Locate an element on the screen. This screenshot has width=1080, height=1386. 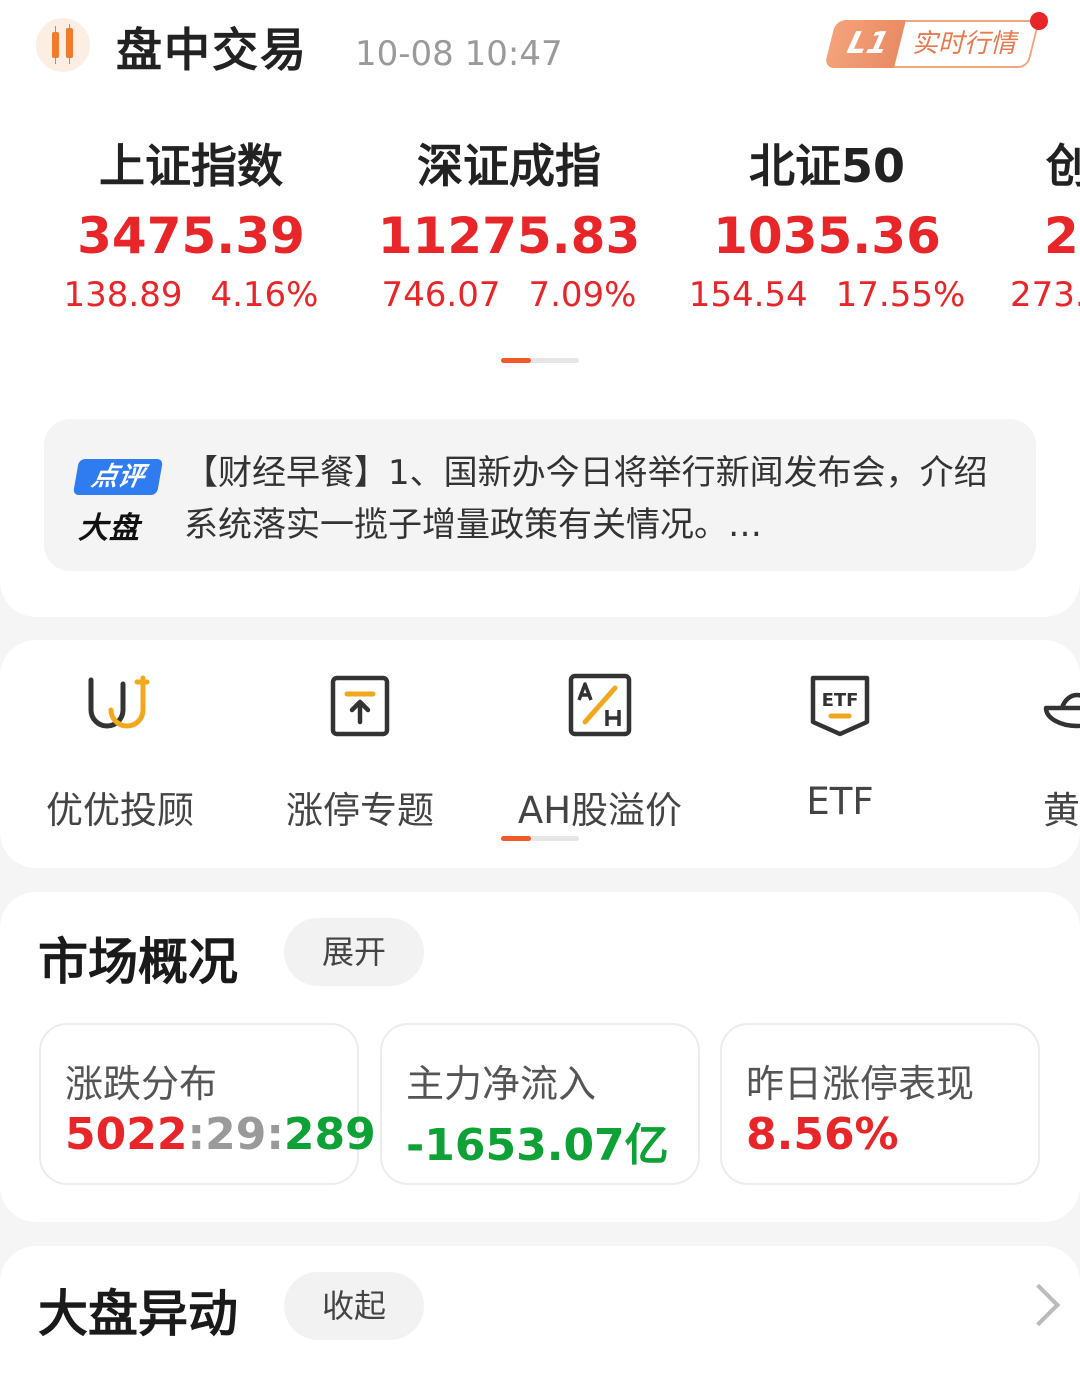
index-change: 138.89 4.16% is located at coordinates (191, 295).